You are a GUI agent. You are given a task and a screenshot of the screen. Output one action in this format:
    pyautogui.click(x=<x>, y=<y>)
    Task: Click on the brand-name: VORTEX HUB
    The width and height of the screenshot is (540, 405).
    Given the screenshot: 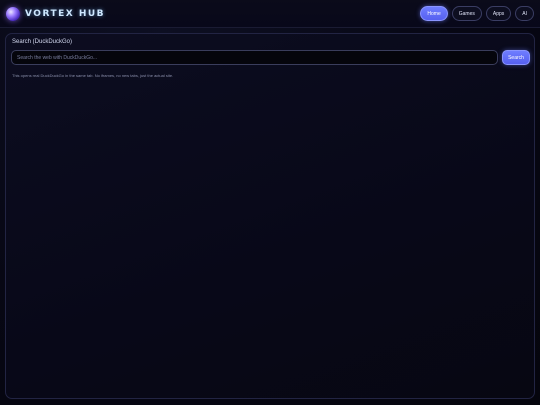 What is the action you would take?
    pyautogui.click(x=65, y=13)
    